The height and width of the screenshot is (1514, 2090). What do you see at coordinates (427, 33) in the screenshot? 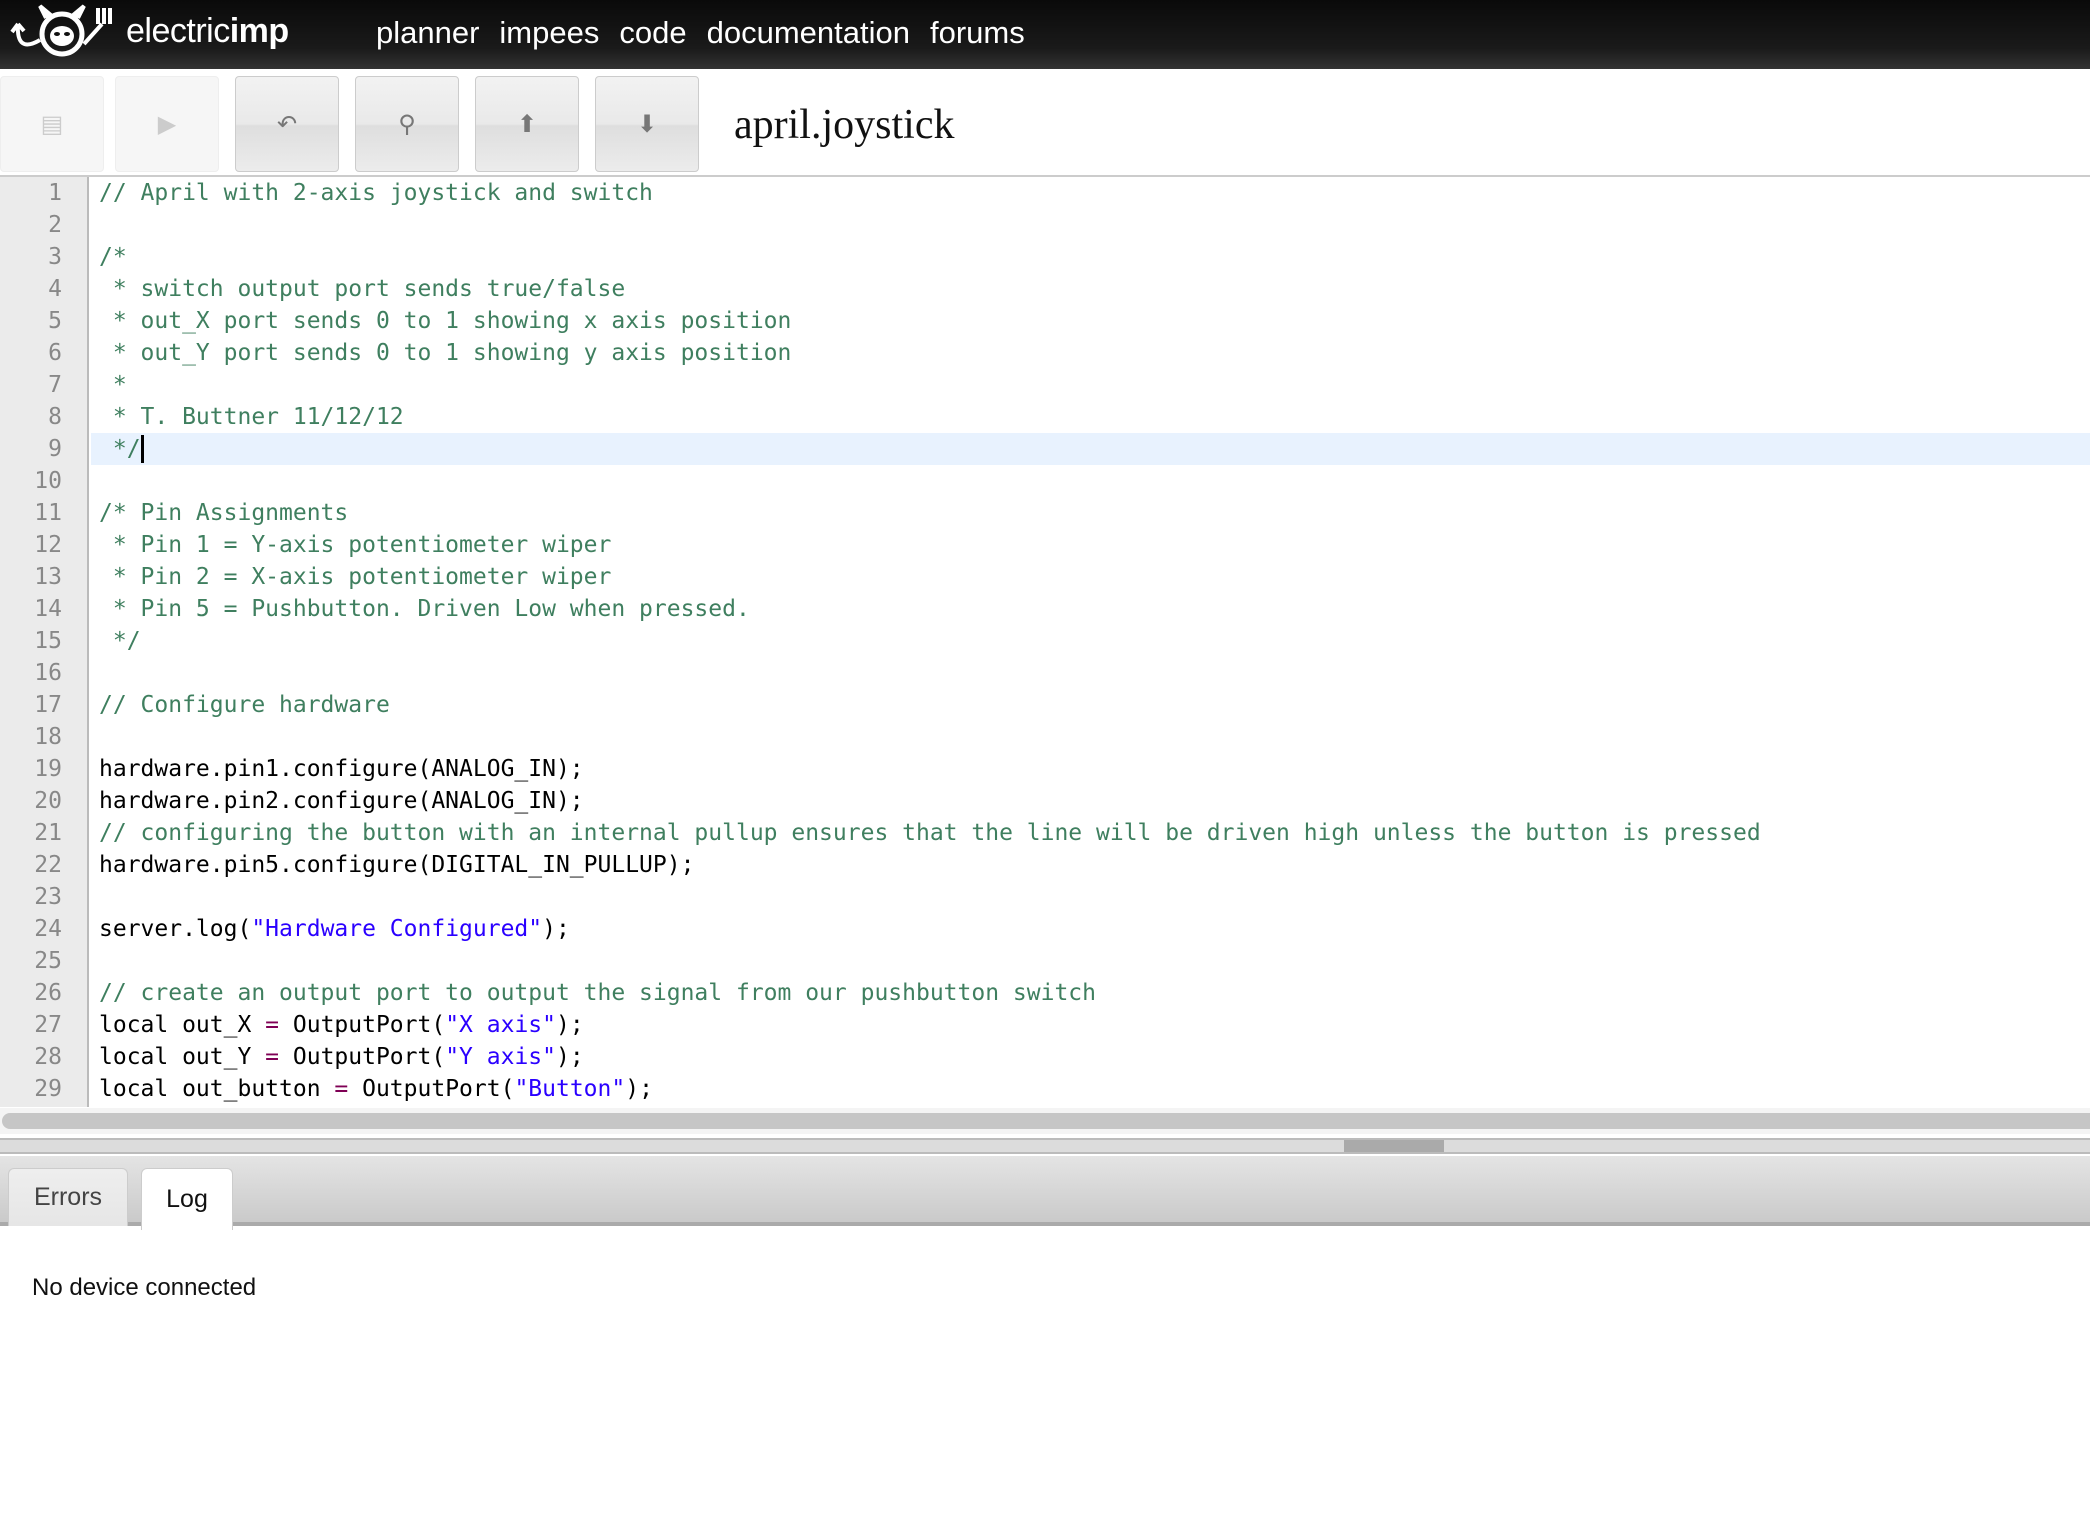
I see `nav-planner: planner` at bounding box center [427, 33].